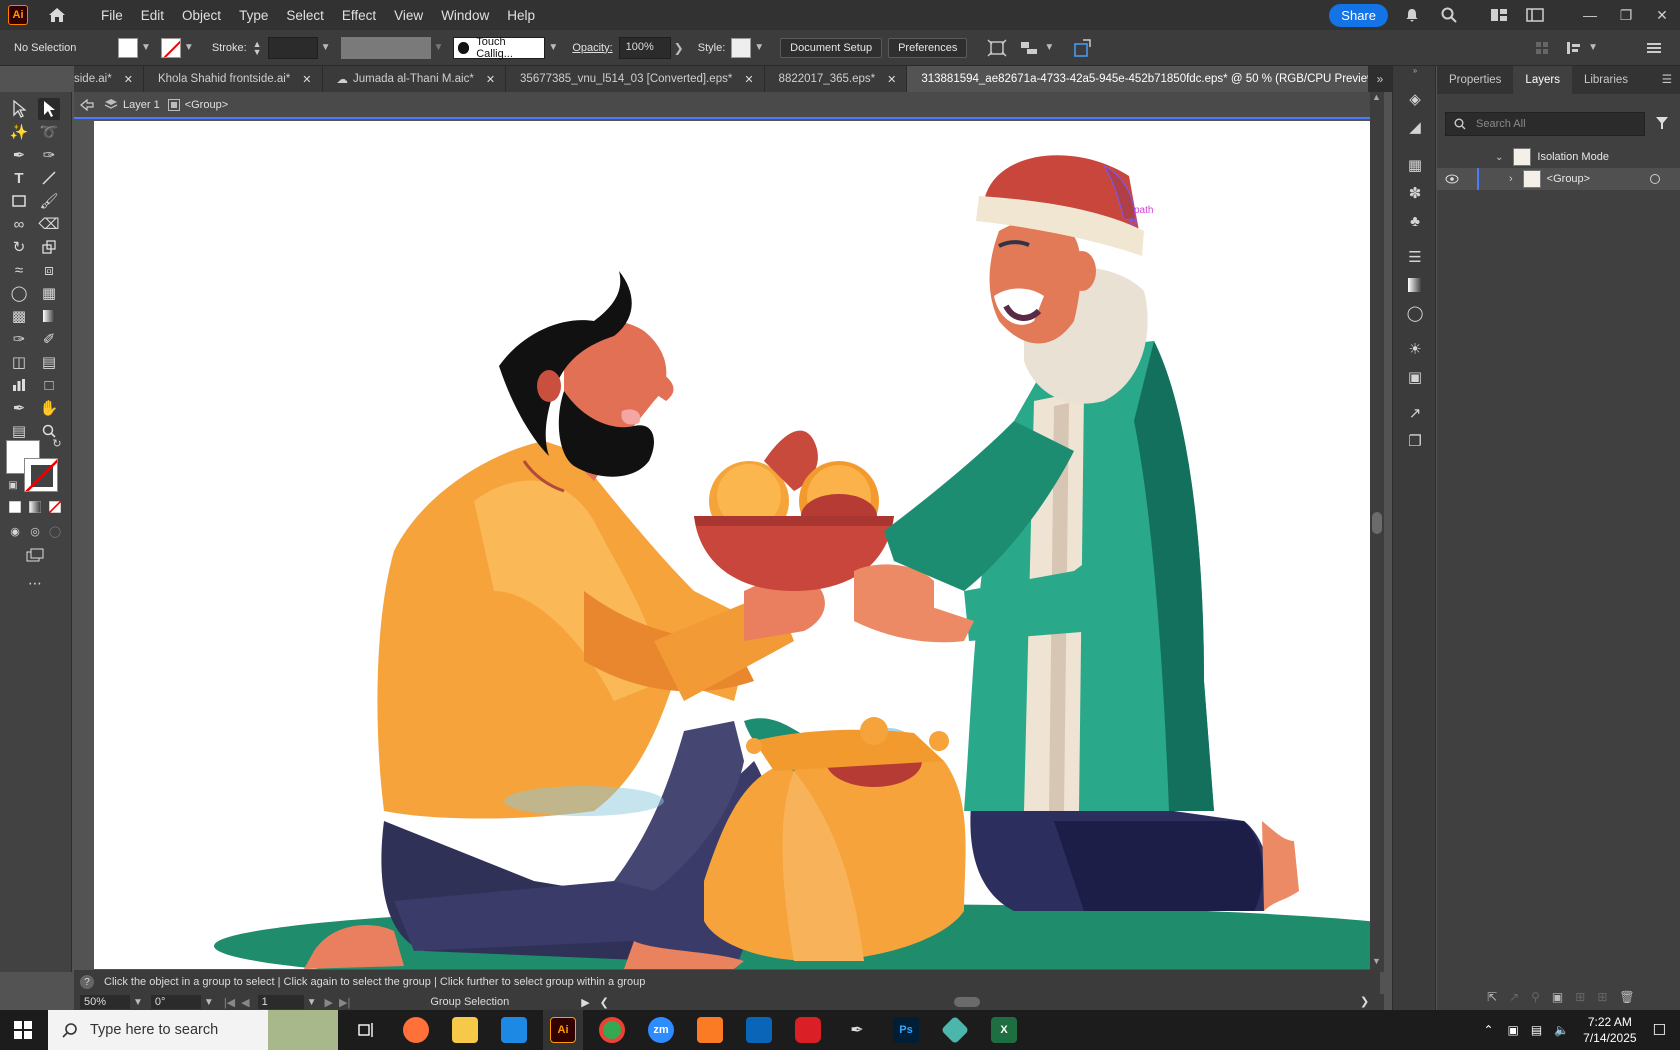 Image resolution: width=1680 pixels, height=1050 pixels. Describe the element at coordinates (19, 178) in the screenshot. I see `type-tool-icon: T` at that location.